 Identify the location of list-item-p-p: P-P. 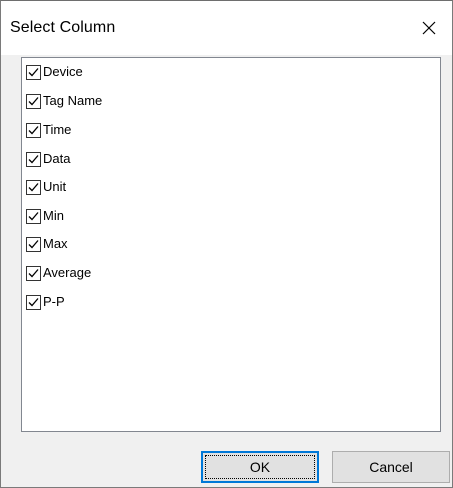
(45, 302).